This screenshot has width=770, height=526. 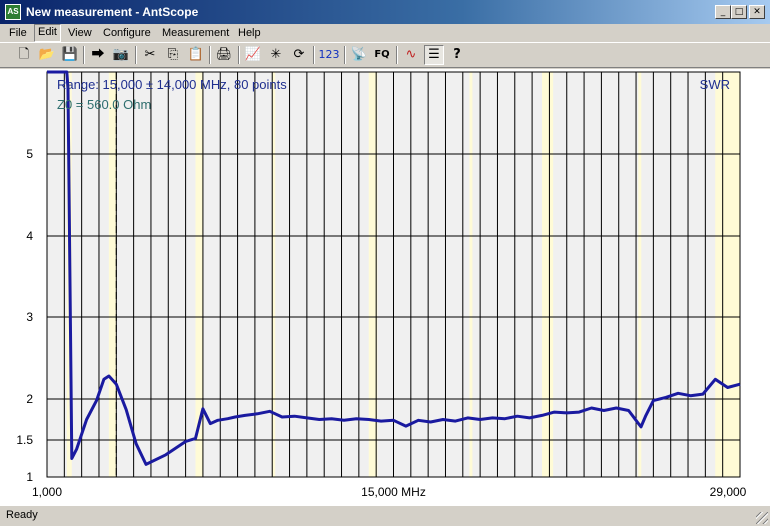 I want to click on copy-icon: ⎘, so click(x=173, y=54).